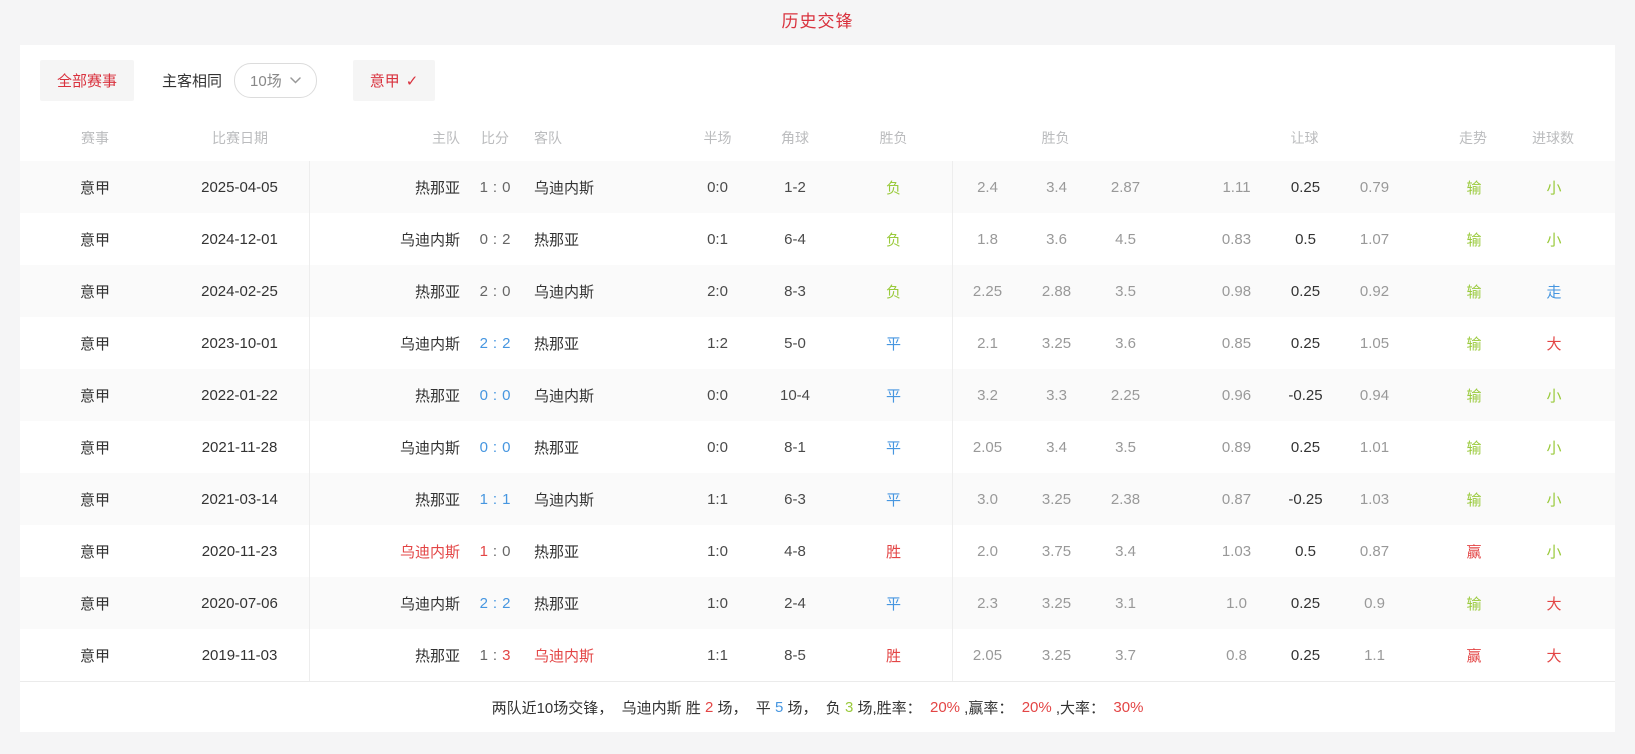 The height and width of the screenshot is (754, 1635). What do you see at coordinates (1554, 292) in the screenshot?
I see `goals-cell: 走` at bounding box center [1554, 292].